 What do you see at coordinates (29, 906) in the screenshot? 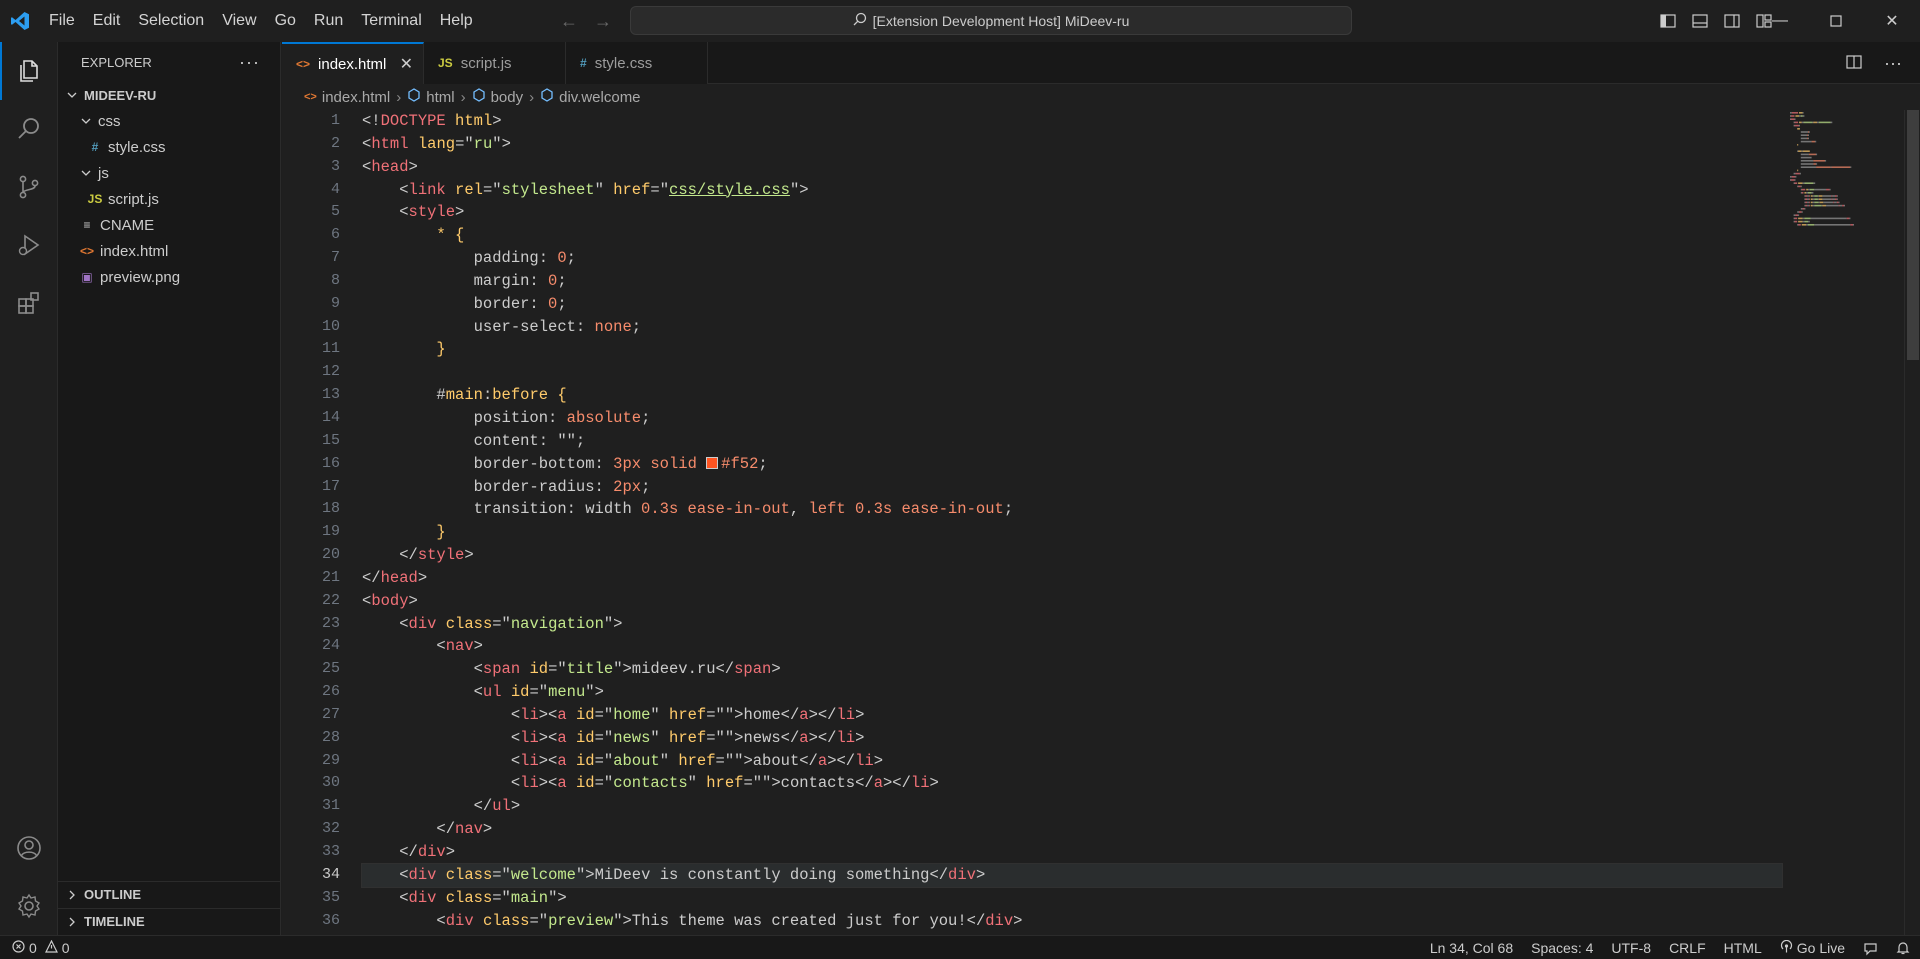
I see `settings-gear-icon` at bounding box center [29, 906].